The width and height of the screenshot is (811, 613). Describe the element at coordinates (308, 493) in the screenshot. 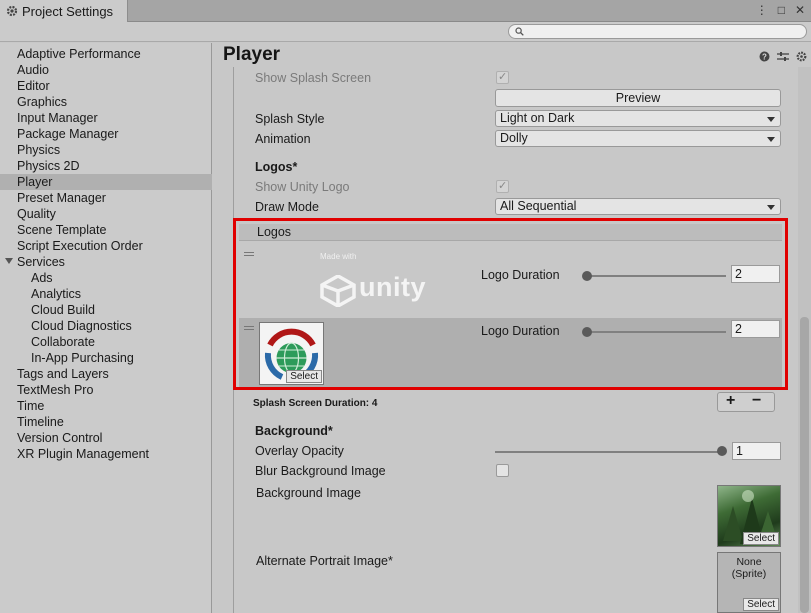

I see `bg-image-label: Background Image` at that location.